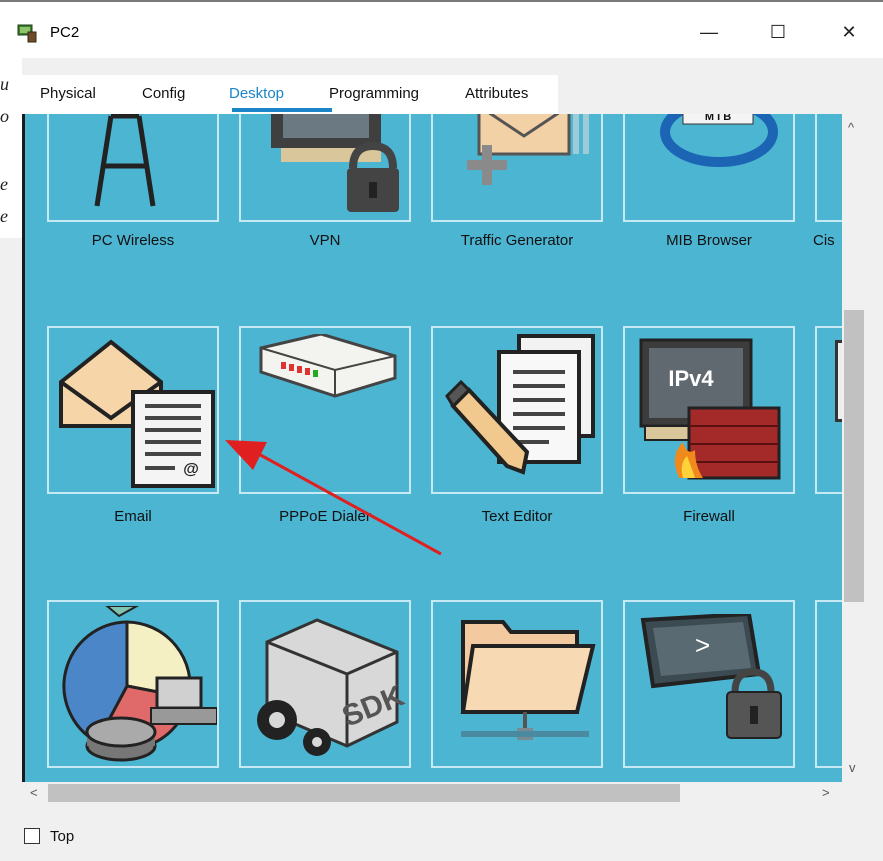 The image size is (883, 861). I want to click on app-tile-text-editor, so click(517, 410).